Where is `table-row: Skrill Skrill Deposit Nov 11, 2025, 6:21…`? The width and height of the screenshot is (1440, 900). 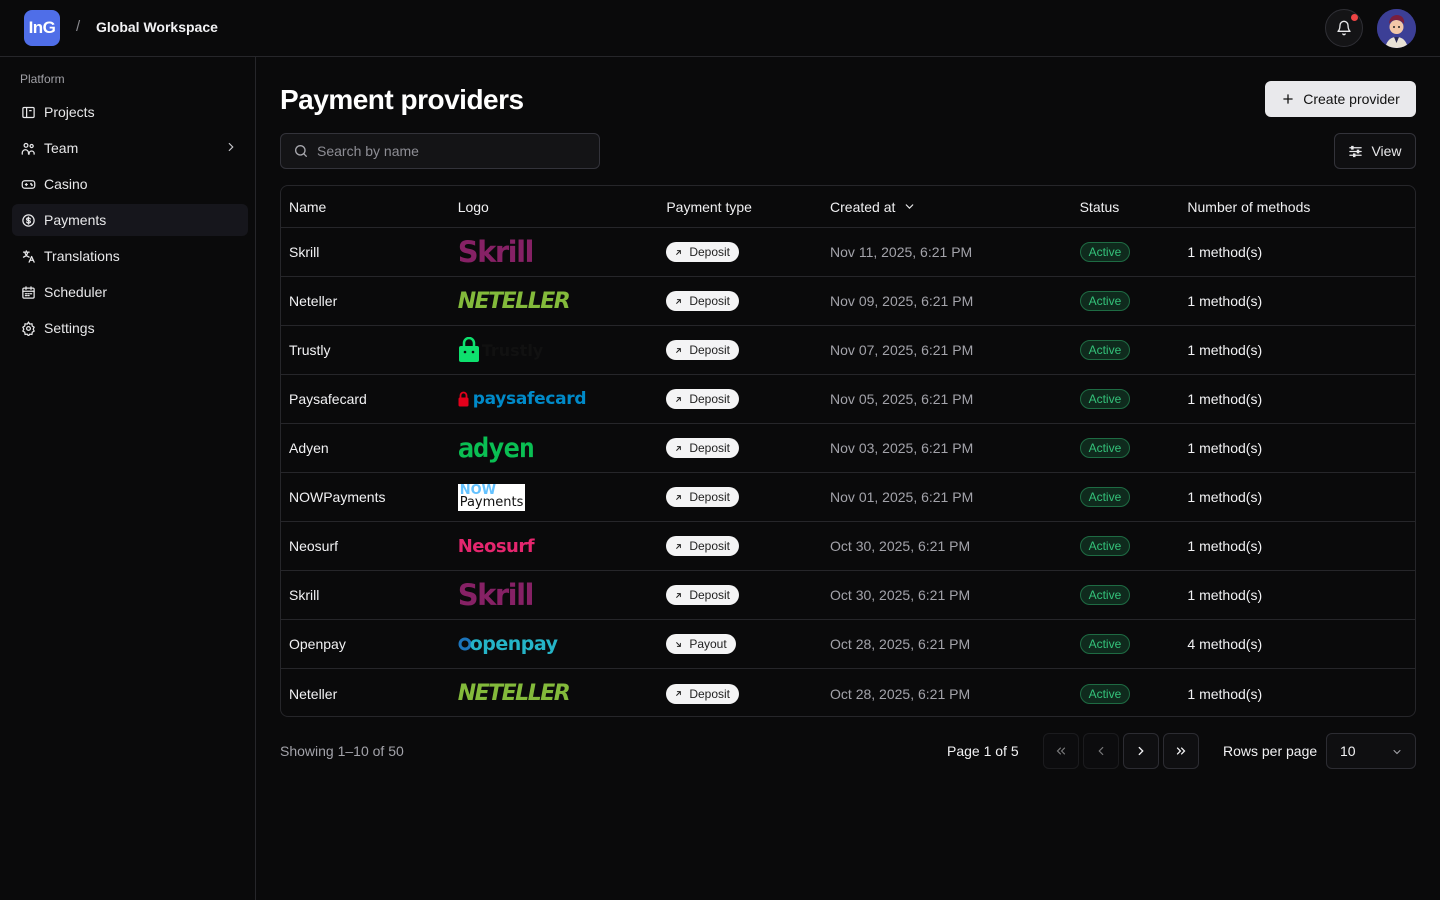
table-row: Skrill Skrill Deposit Nov 11, 2025, 6:21… is located at coordinates (848, 252).